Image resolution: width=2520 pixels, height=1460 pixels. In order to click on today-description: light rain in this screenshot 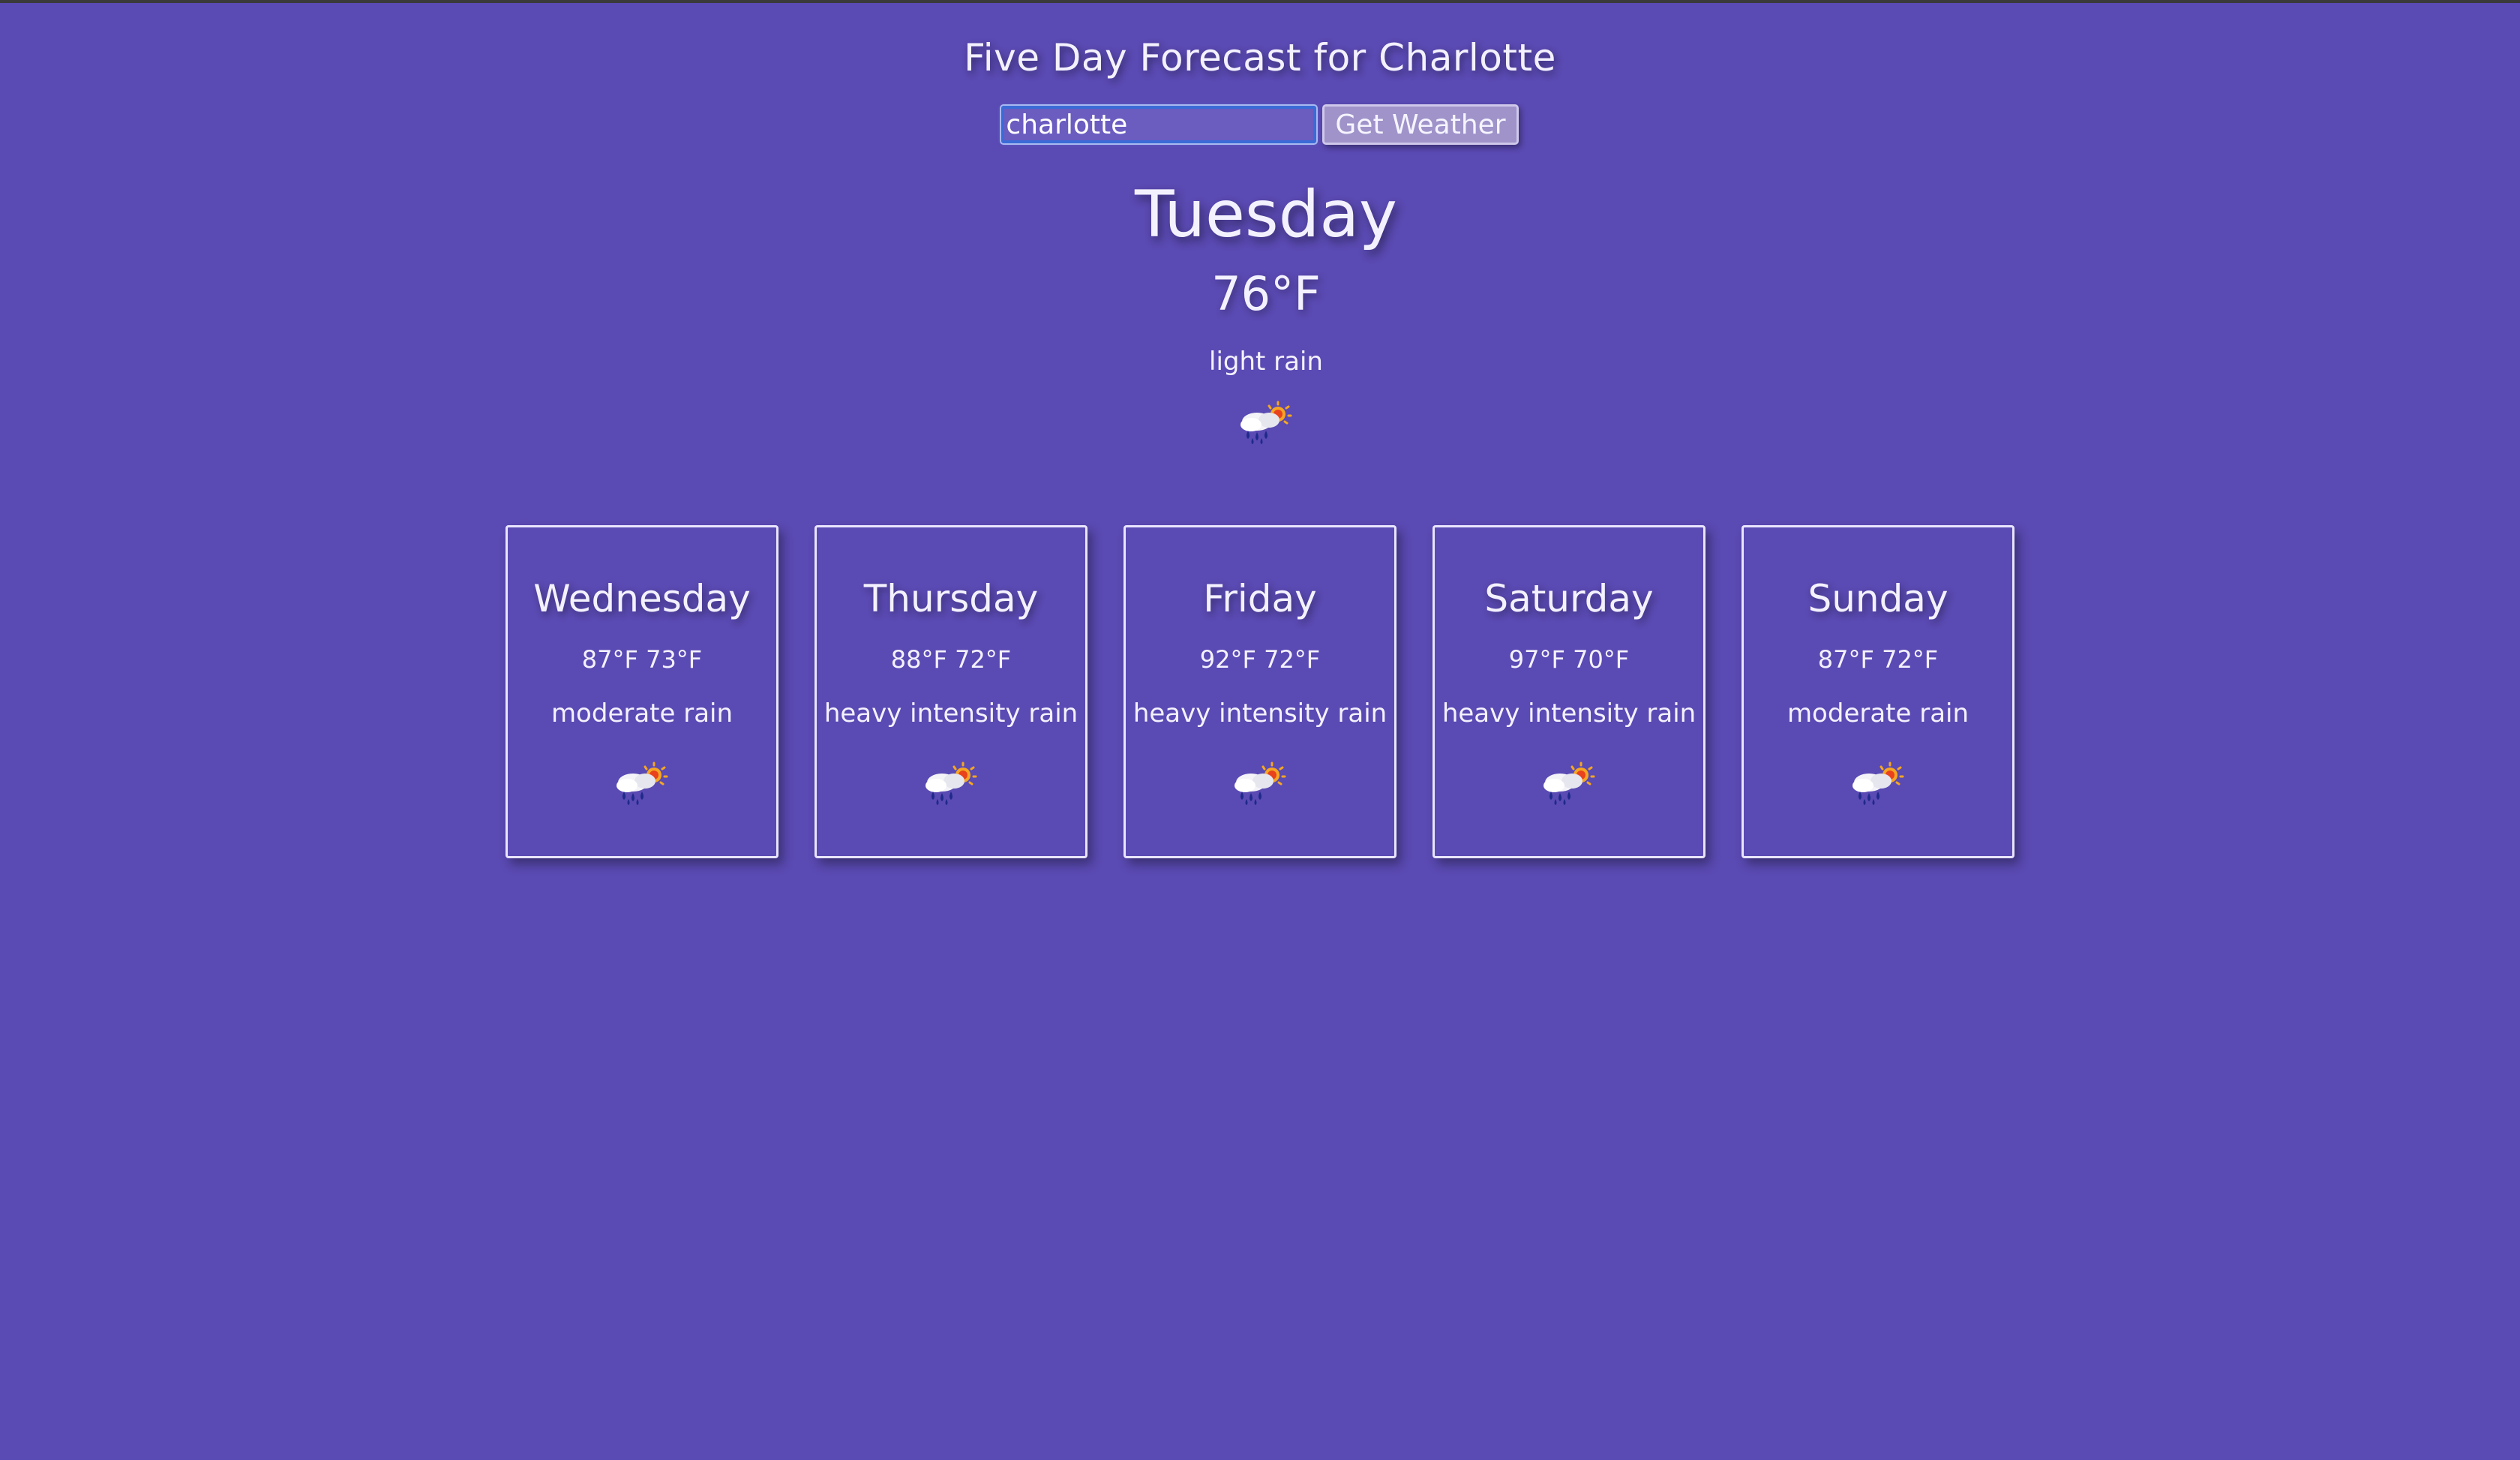, I will do `click(1266, 362)`.